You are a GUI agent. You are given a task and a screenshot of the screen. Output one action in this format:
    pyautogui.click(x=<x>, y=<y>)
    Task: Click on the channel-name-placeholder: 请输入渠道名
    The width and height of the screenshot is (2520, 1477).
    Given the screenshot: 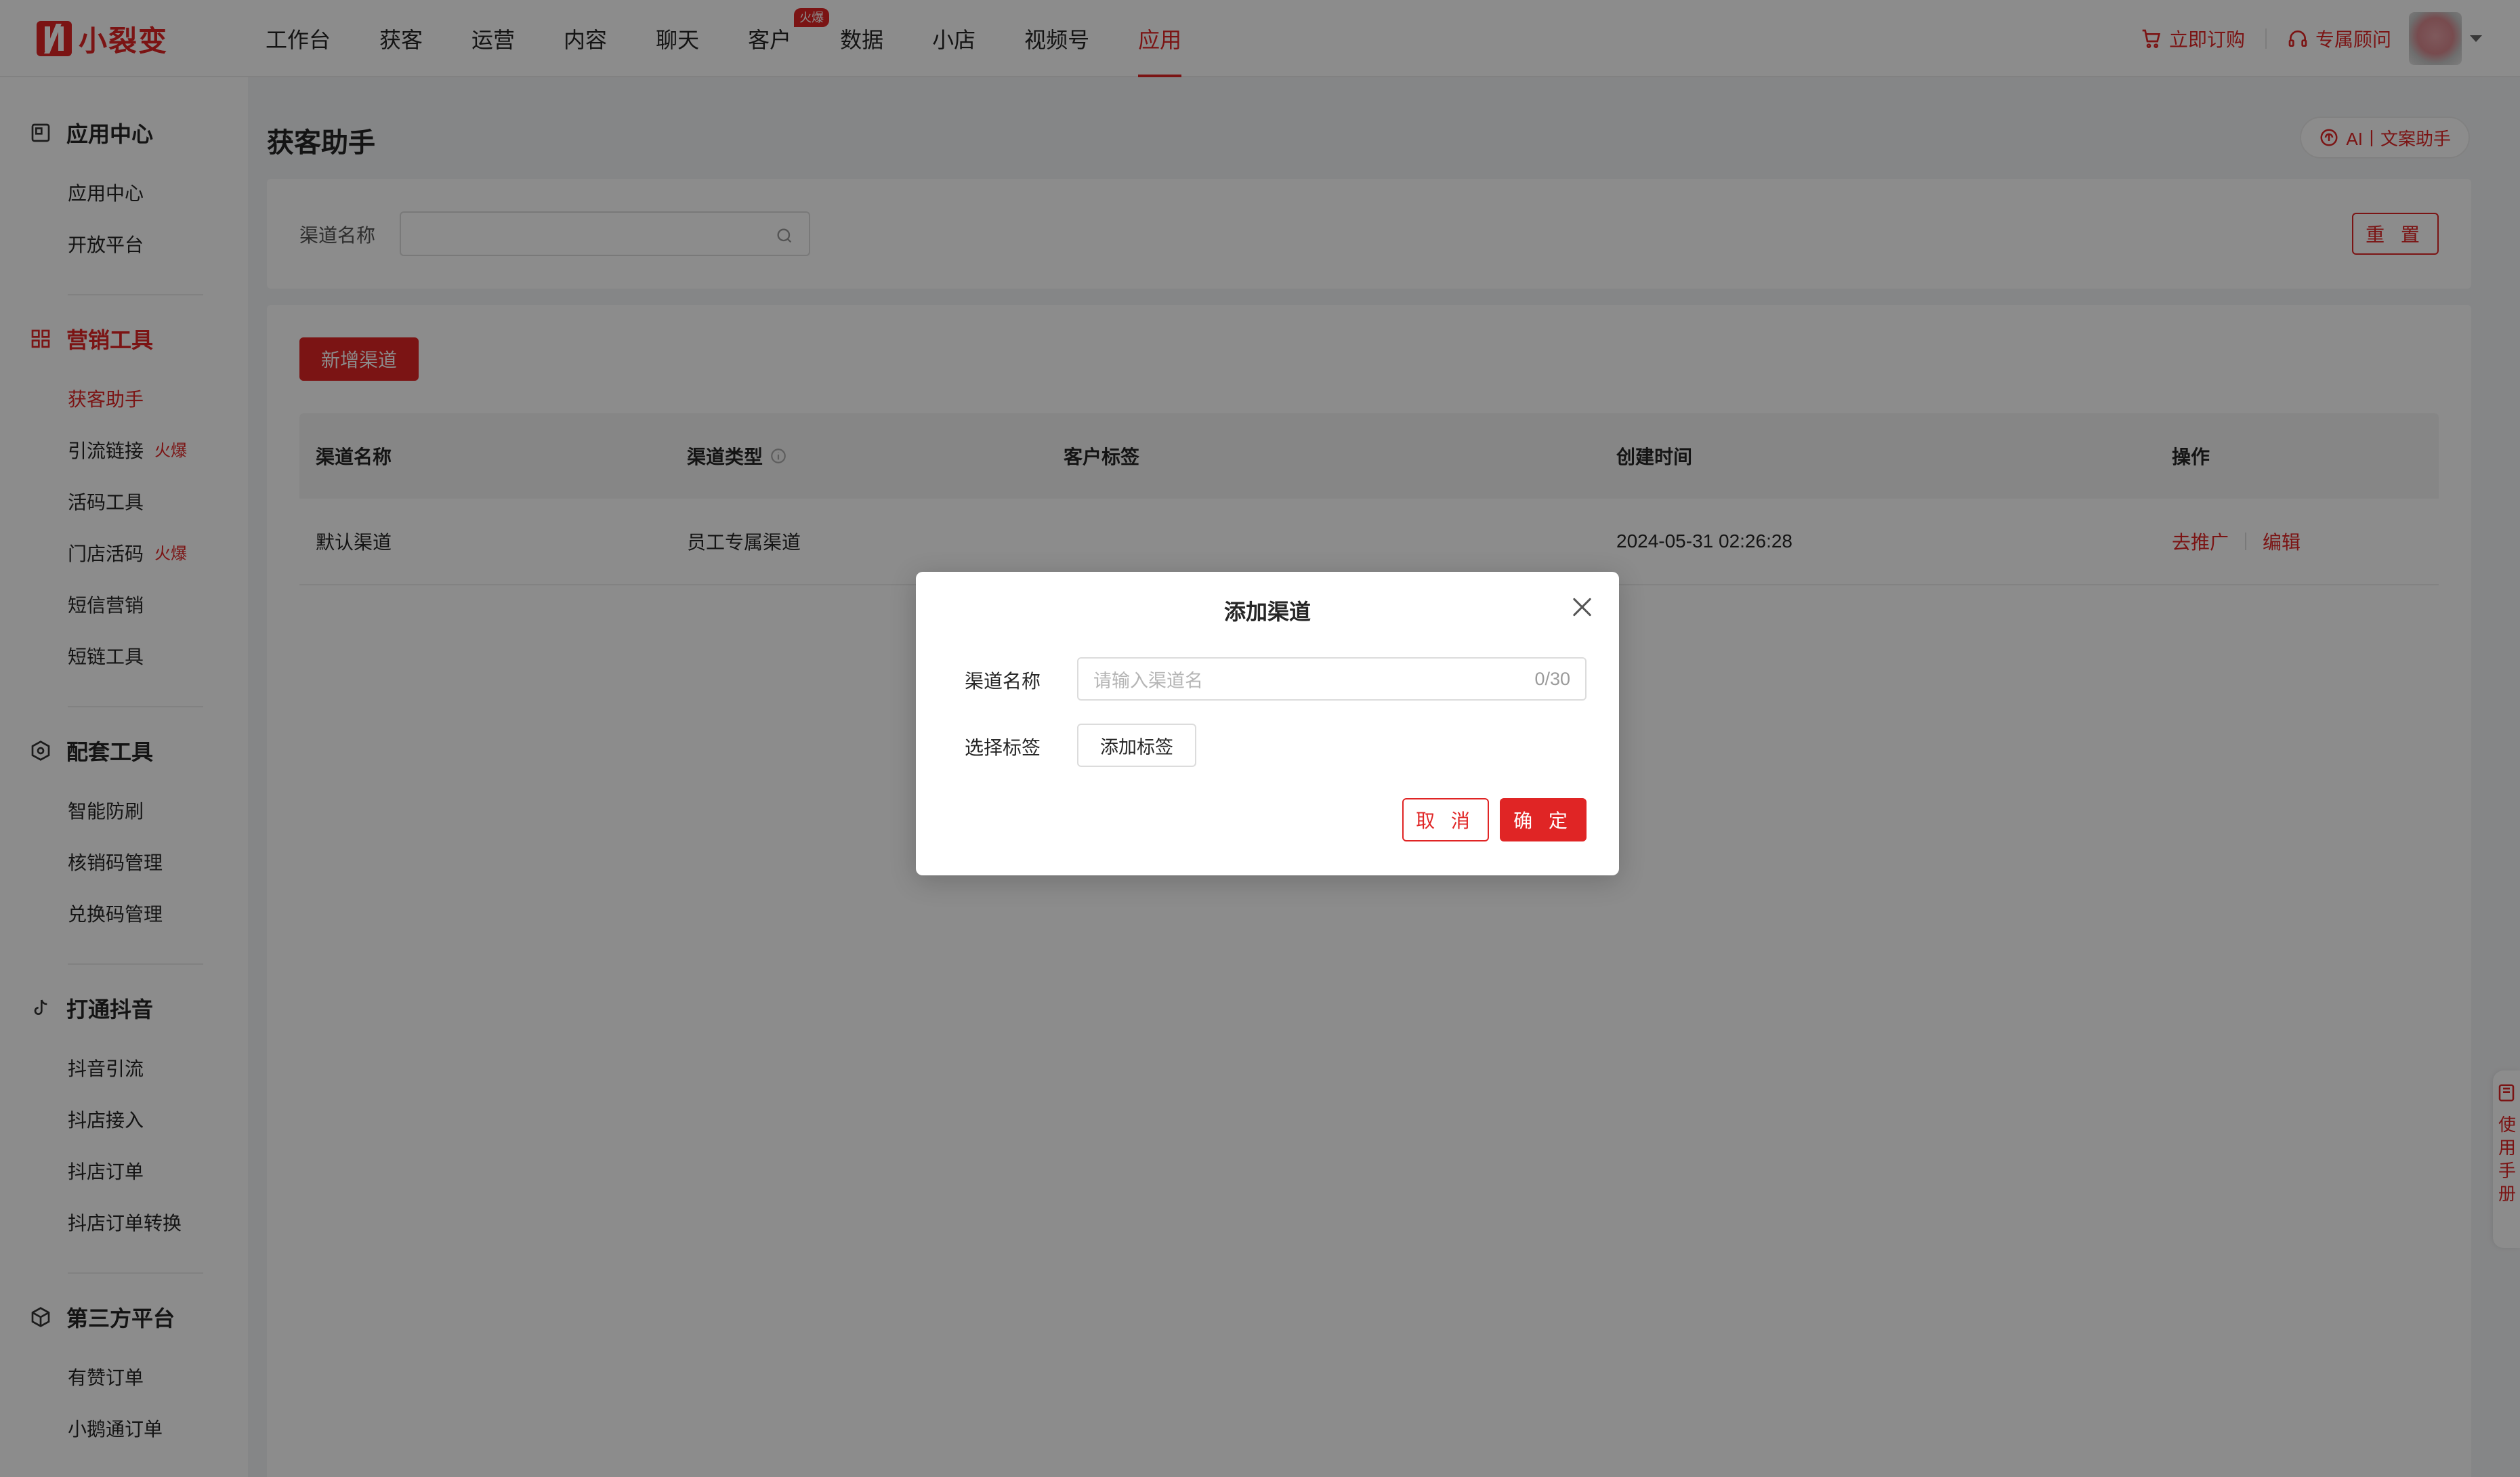 What is the action you would take?
    pyautogui.click(x=1148, y=680)
    